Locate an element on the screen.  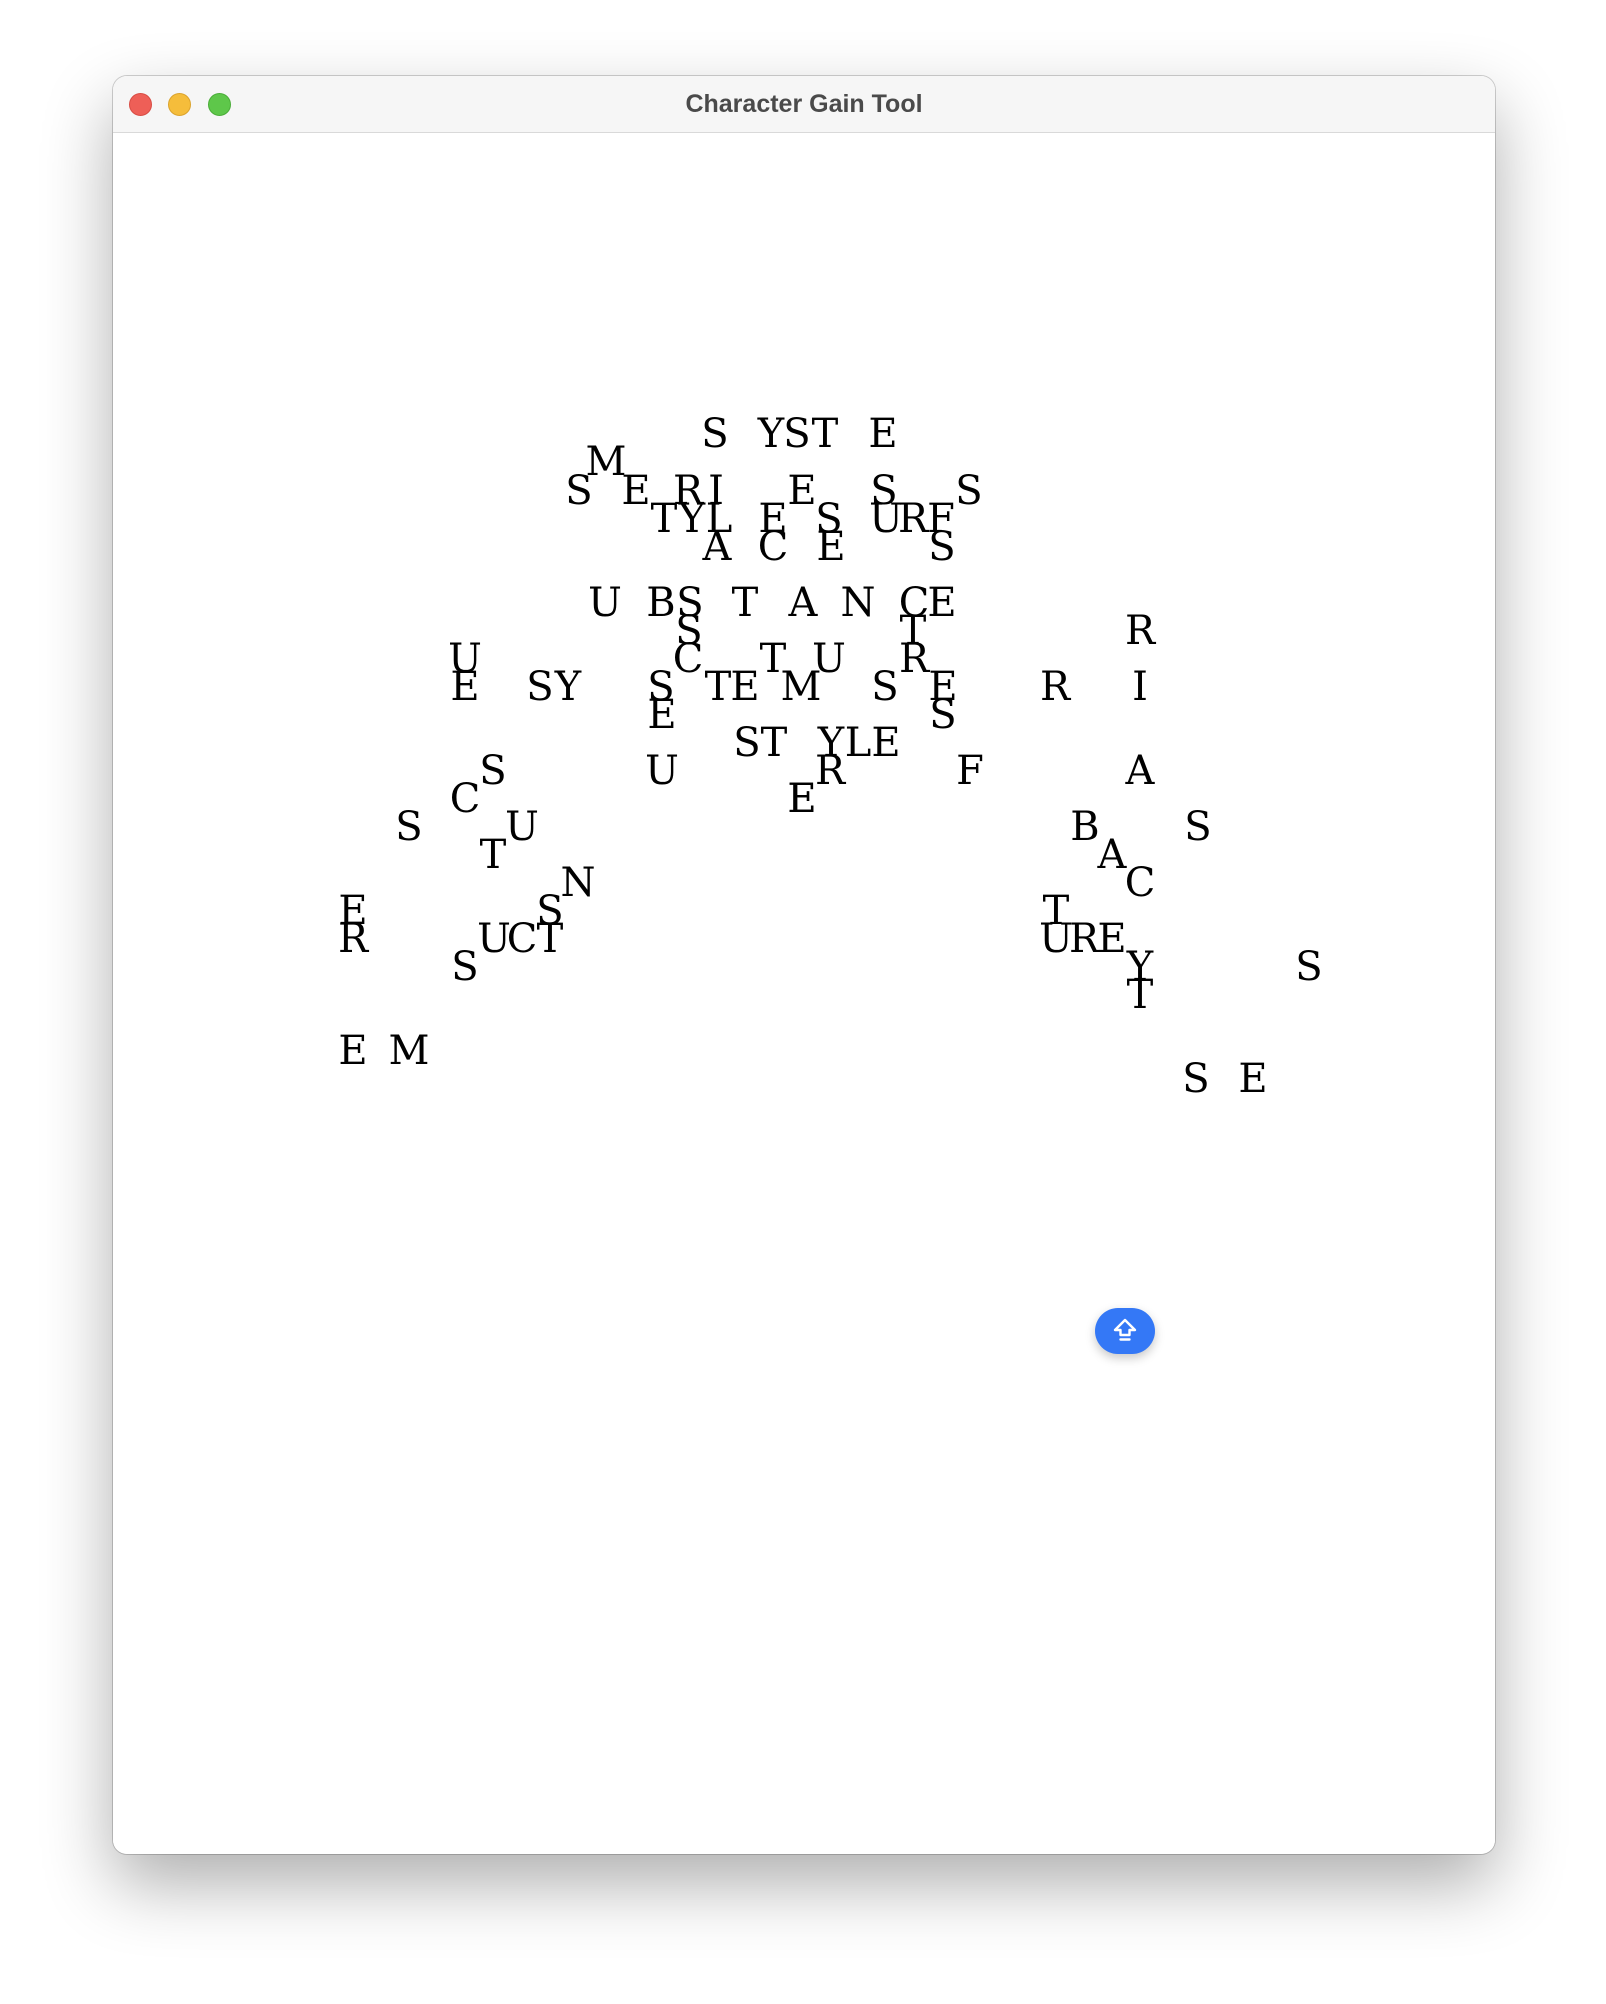
upload-arrow-icon is located at coordinates (1125, 1329).